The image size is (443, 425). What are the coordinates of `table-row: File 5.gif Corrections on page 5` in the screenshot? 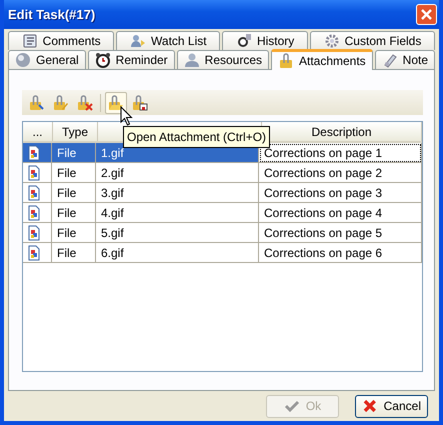 It's located at (222, 233).